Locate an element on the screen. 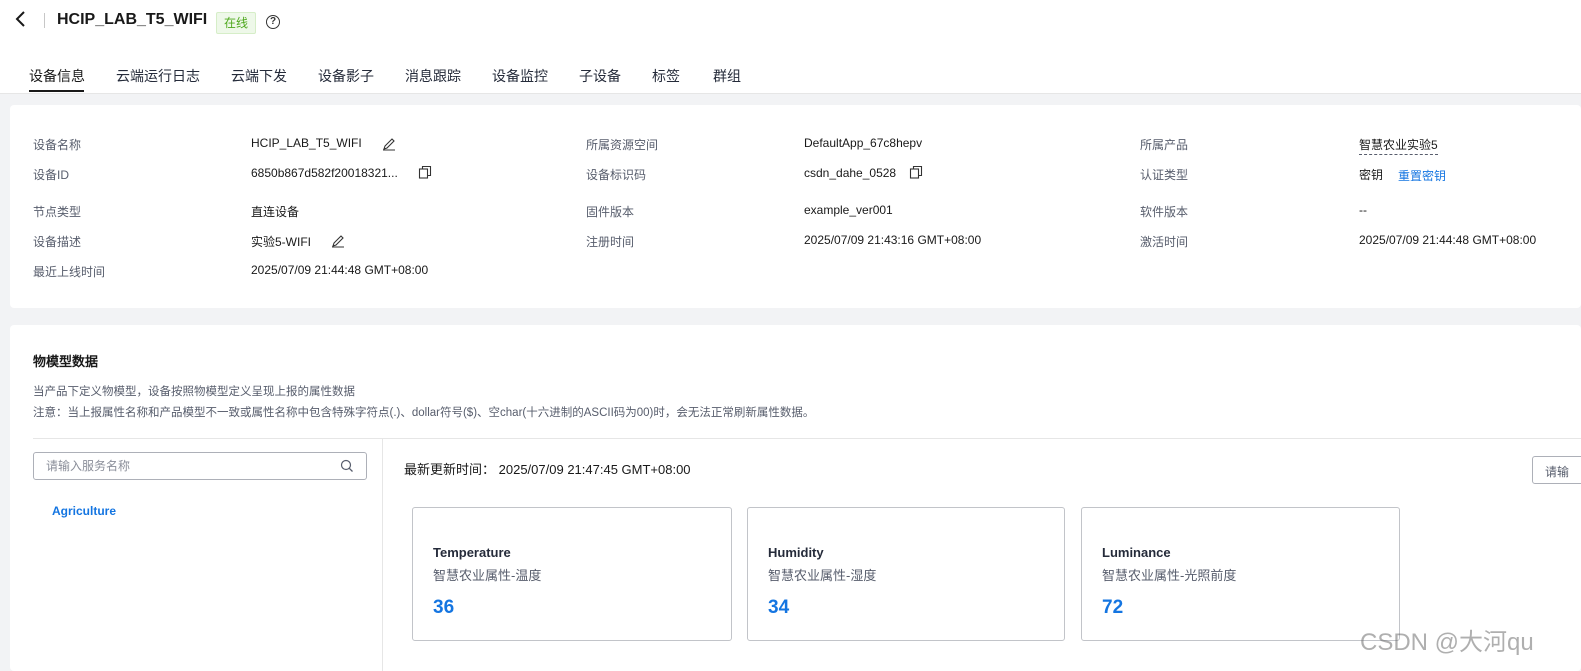 The image size is (1581, 671). service-search-input is located at coordinates (191, 466).